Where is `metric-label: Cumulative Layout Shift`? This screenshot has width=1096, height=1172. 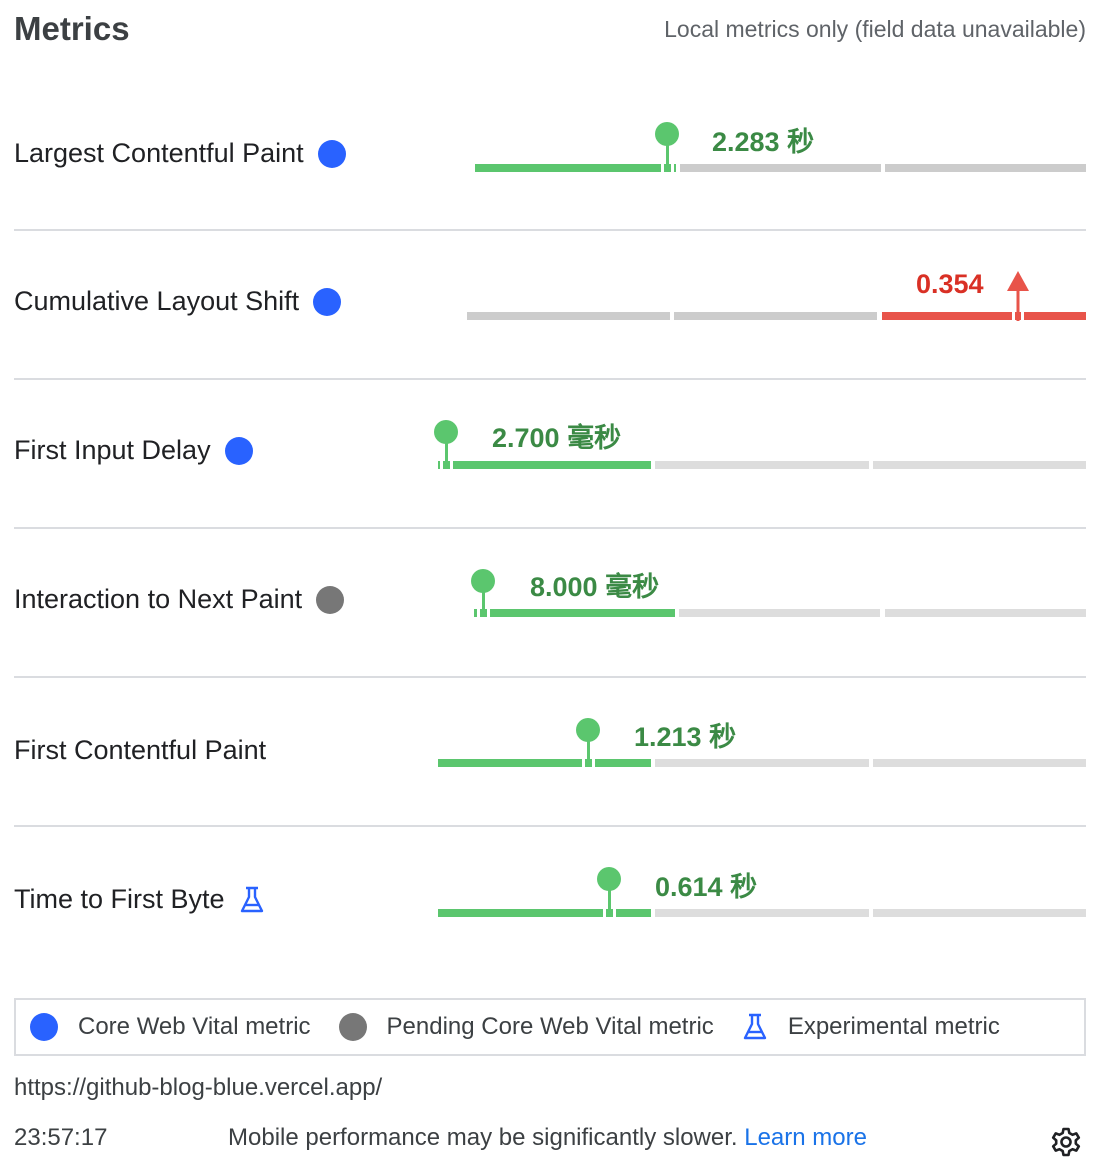
metric-label: Cumulative Layout Shift is located at coordinates (157, 301).